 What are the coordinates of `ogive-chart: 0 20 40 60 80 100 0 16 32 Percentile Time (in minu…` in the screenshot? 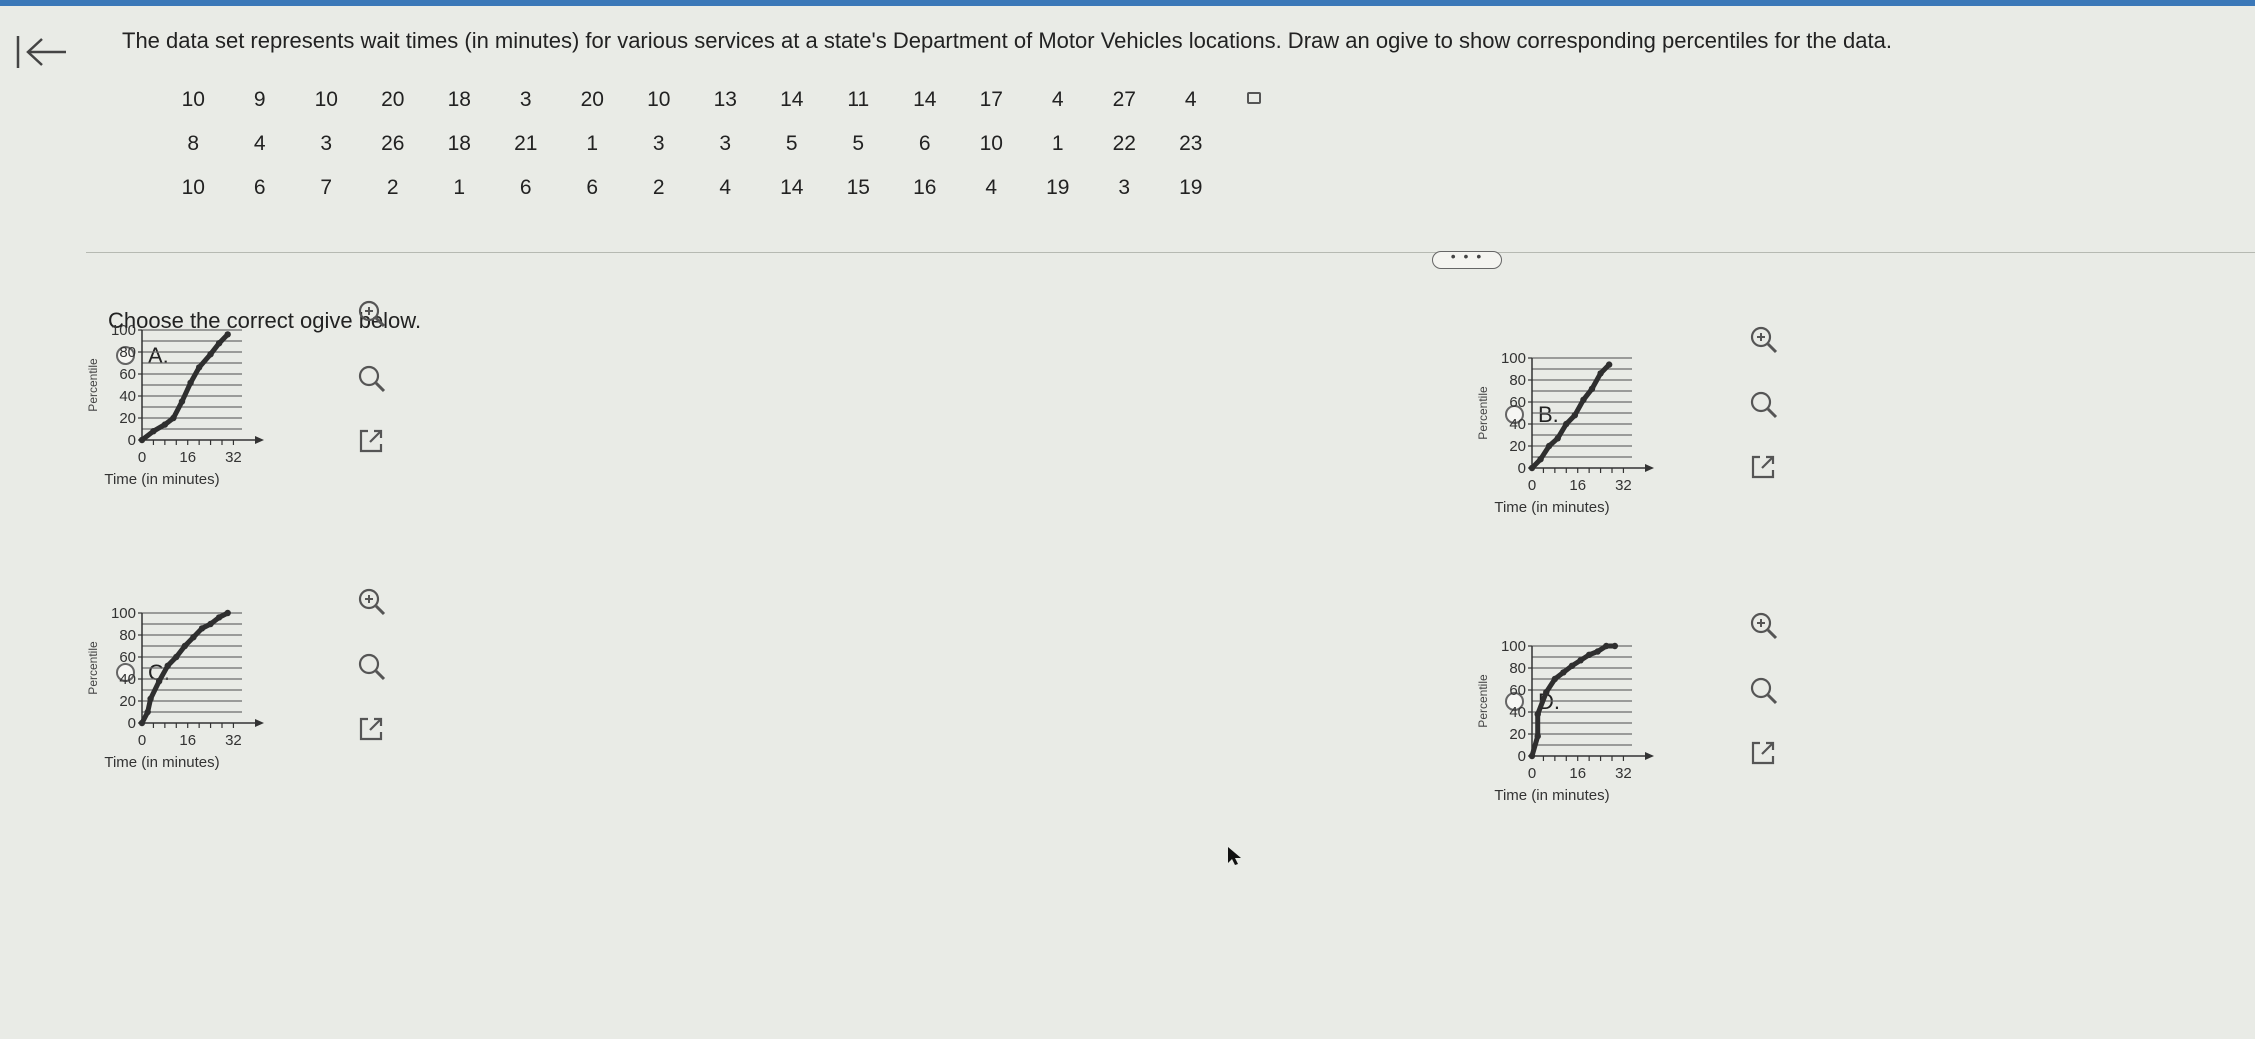 It's located at (175, 405).